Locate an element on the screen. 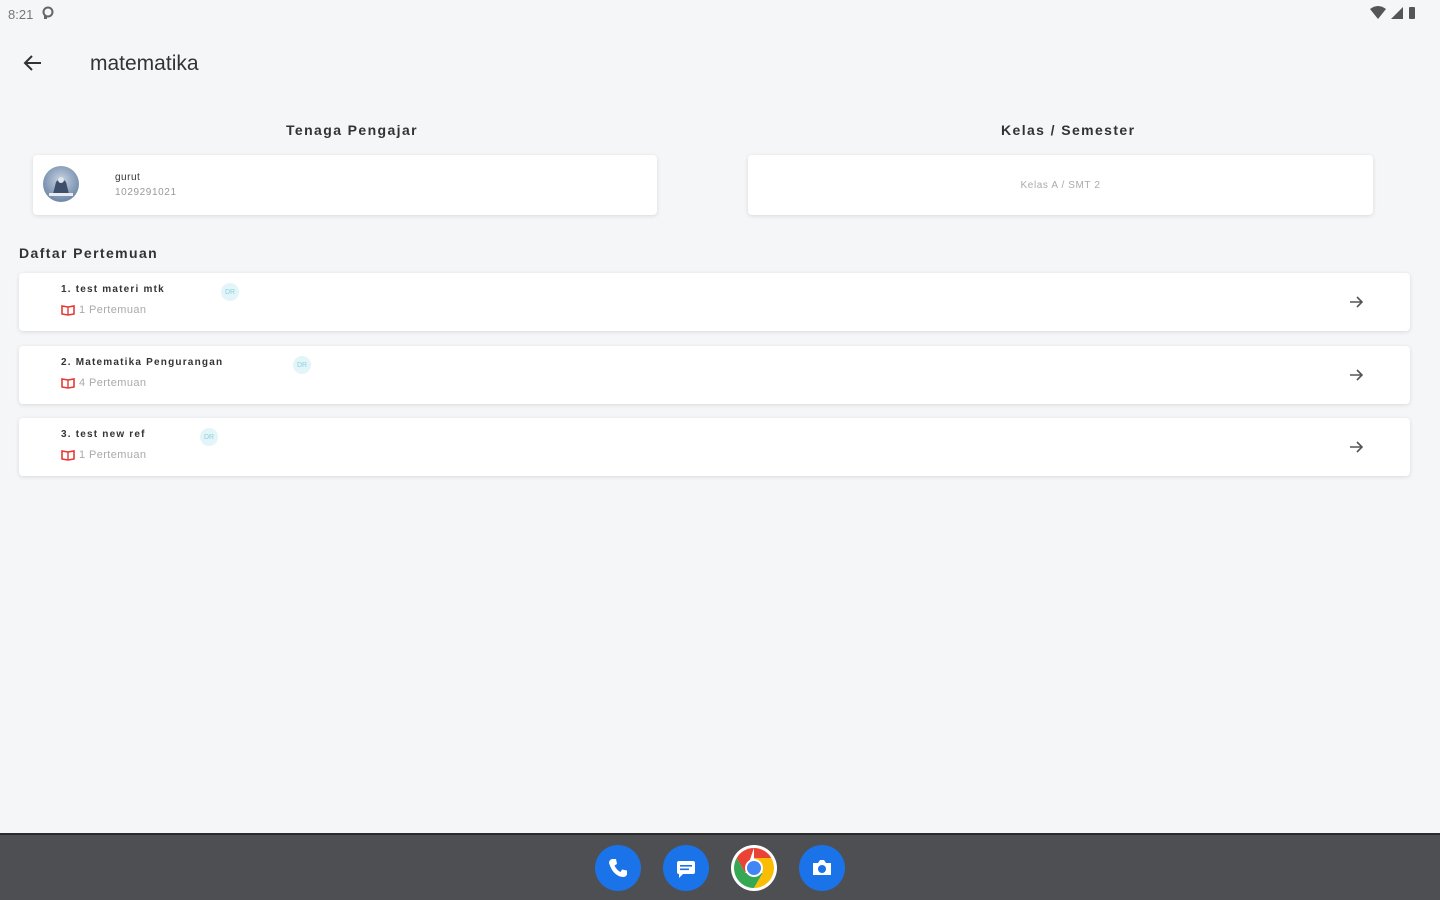 The image size is (1440, 900). battery-icon is located at coordinates (1412, 14).